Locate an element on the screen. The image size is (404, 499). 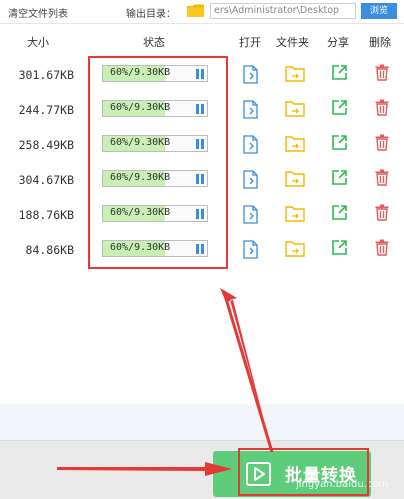
file-size: 188.76KB is located at coordinates (46, 215).